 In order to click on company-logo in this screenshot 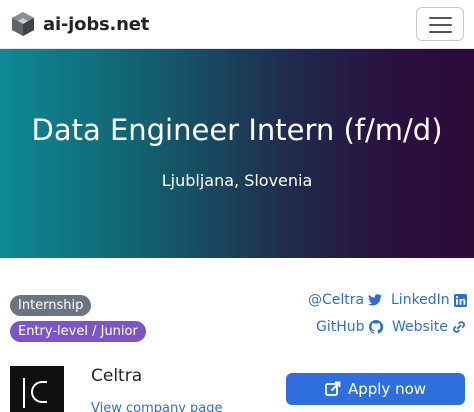, I will do `click(37, 389)`.